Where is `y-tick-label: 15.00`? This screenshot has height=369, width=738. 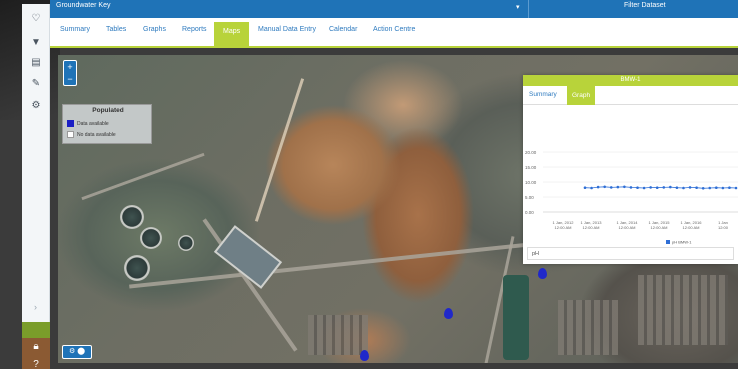 y-tick-label: 15.00 is located at coordinates (531, 167).